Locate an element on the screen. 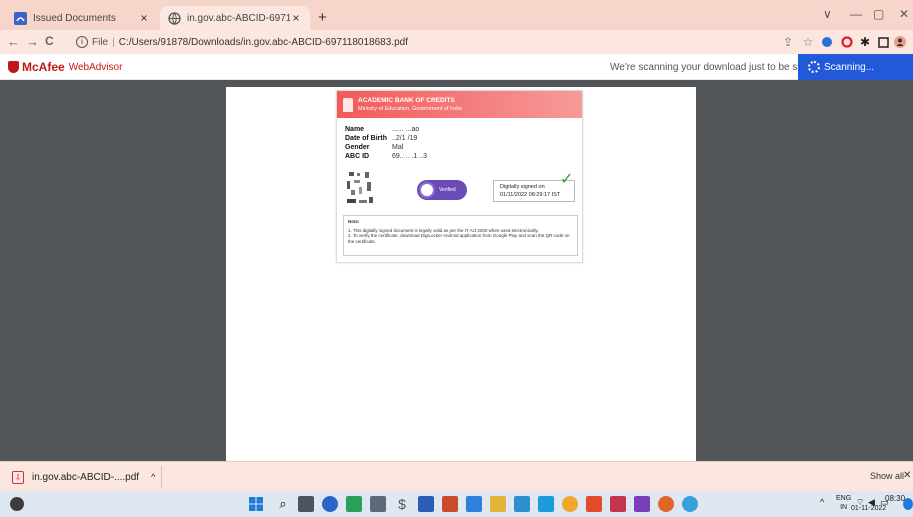 The height and width of the screenshot is (517, 913). taskbar-clock: 08:30 is located at coordinates (895, 499).